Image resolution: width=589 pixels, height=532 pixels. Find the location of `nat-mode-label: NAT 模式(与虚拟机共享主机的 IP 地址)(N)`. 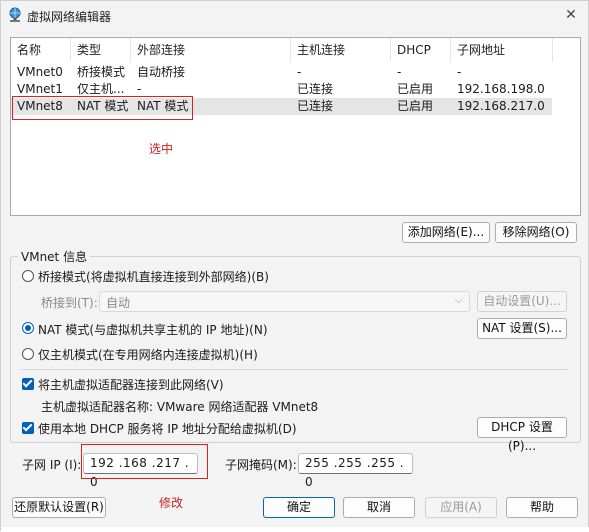

nat-mode-label: NAT 模式(与虚拟机共享主机的 IP 地址)(N) is located at coordinates (153, 329).